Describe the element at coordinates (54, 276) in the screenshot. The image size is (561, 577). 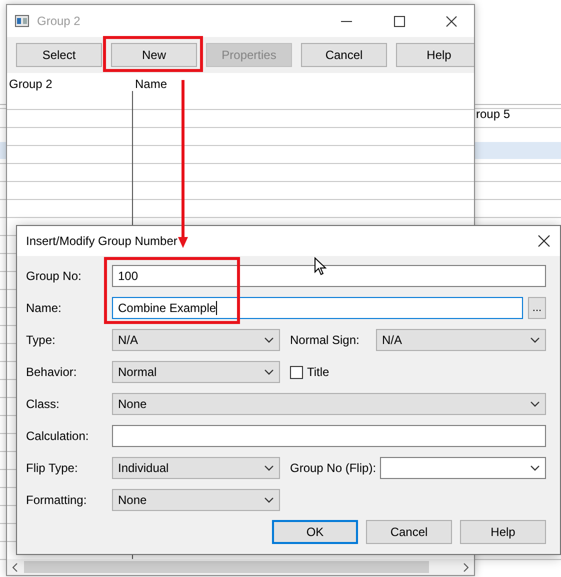
I see `field-label: Group No:` at that location.